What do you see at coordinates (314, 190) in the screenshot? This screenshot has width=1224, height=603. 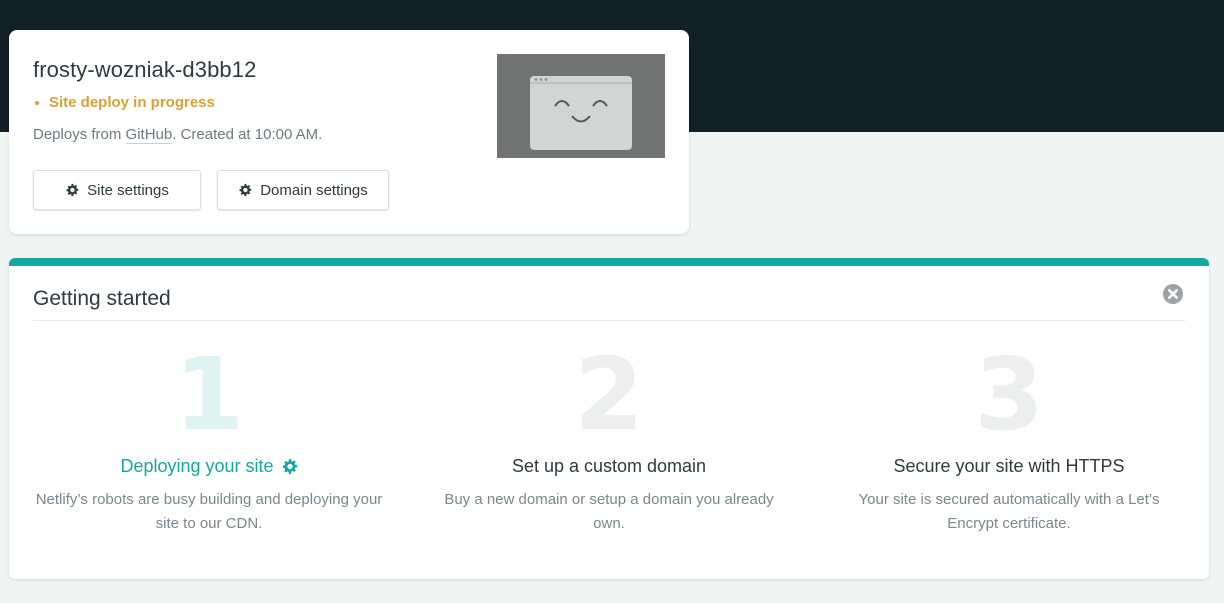 I see `domain-settings-label: Domain settings` at bounding box center [314, 190].